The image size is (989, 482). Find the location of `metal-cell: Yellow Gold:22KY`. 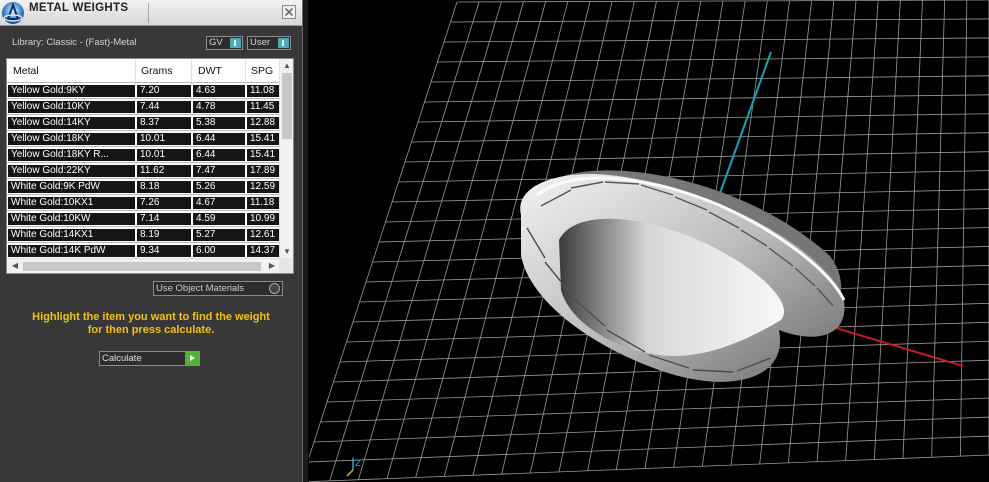

metal-cell: Yellow Gold:22KY is located at coordinates (71, 171).